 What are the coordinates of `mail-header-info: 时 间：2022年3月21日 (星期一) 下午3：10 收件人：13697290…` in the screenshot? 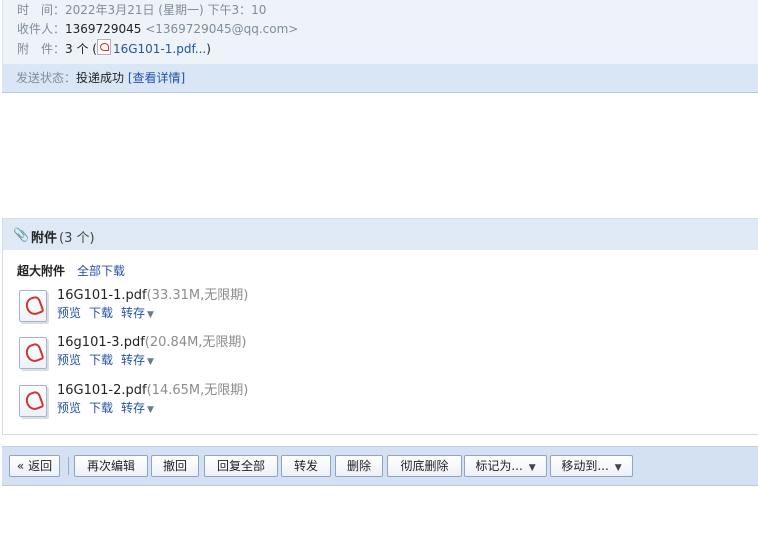 It's located at (380, 32).